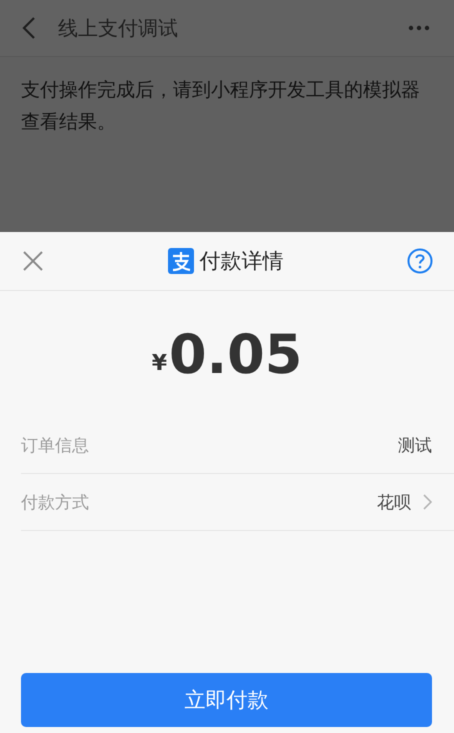  What do you see at coordinates (118, 28) in the screenshot?
I see `nav-title: 线上支付调试` at bounding box center [118, 28].